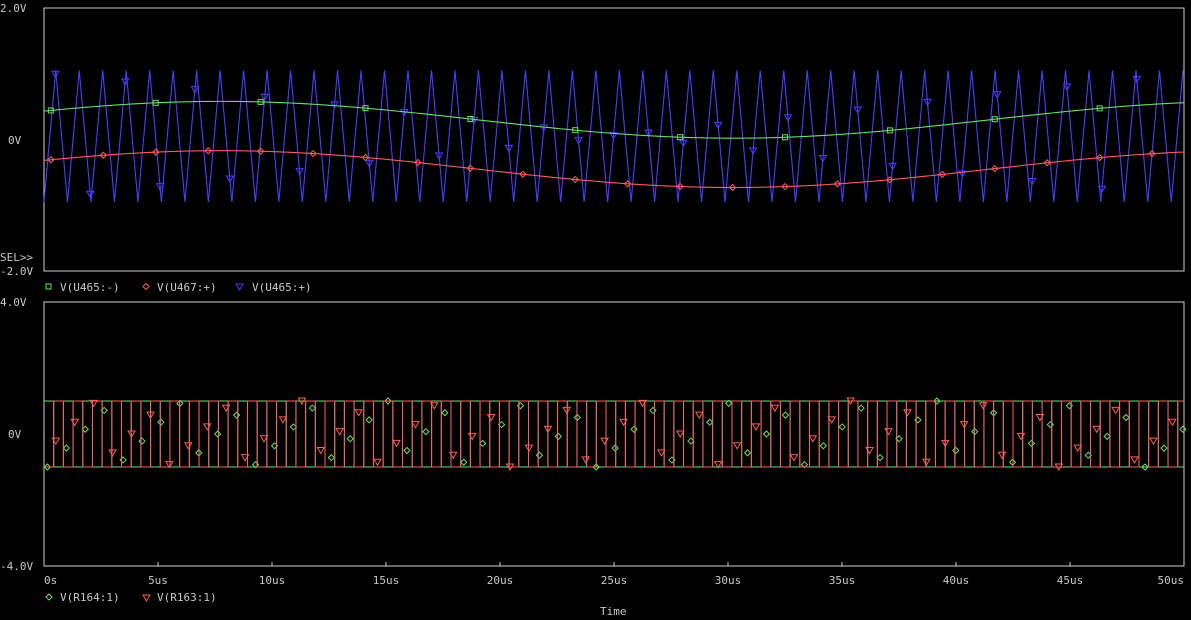 Image resolution: width=1191 pixels, height=620 pixels. What do you see at coordinates (15, 140) in the screenshot?
I see `top-y-tick-zero: 0V` at bounding box center [15, 140].